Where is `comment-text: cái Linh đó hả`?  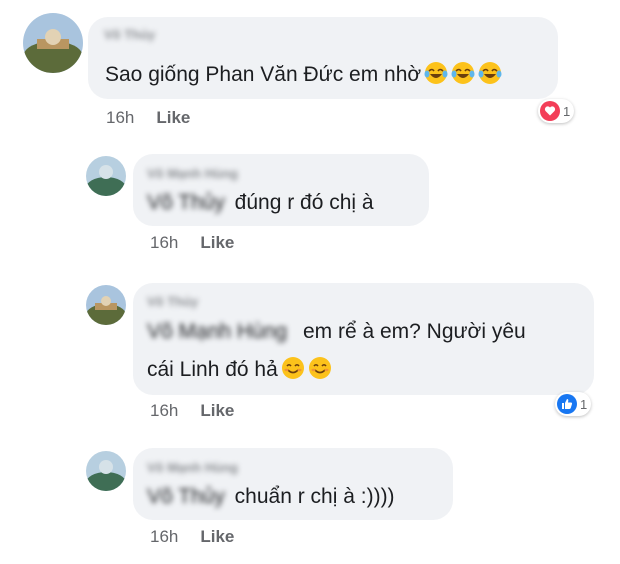 comment-text: cái Linh đó hả is located at coordinates (239, 370).